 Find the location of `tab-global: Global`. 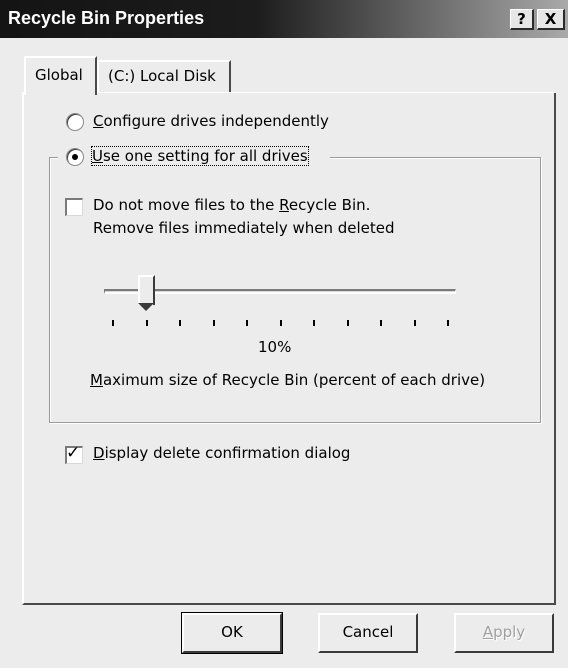

tab-global: Global is located at coordinates (60, 75).